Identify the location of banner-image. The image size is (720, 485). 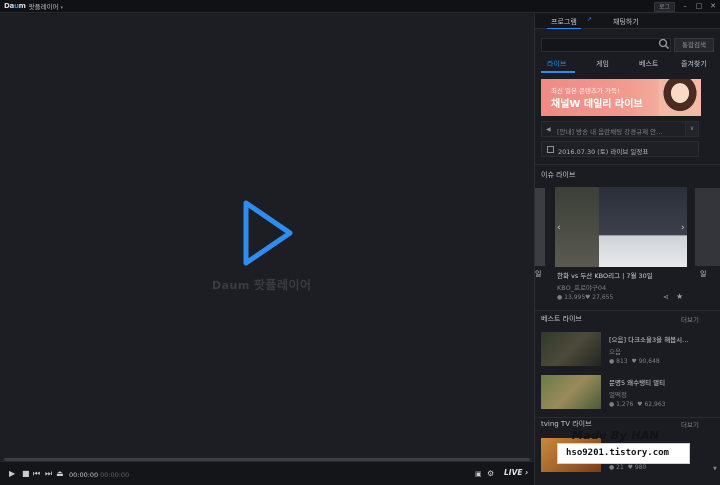
(680, 97).